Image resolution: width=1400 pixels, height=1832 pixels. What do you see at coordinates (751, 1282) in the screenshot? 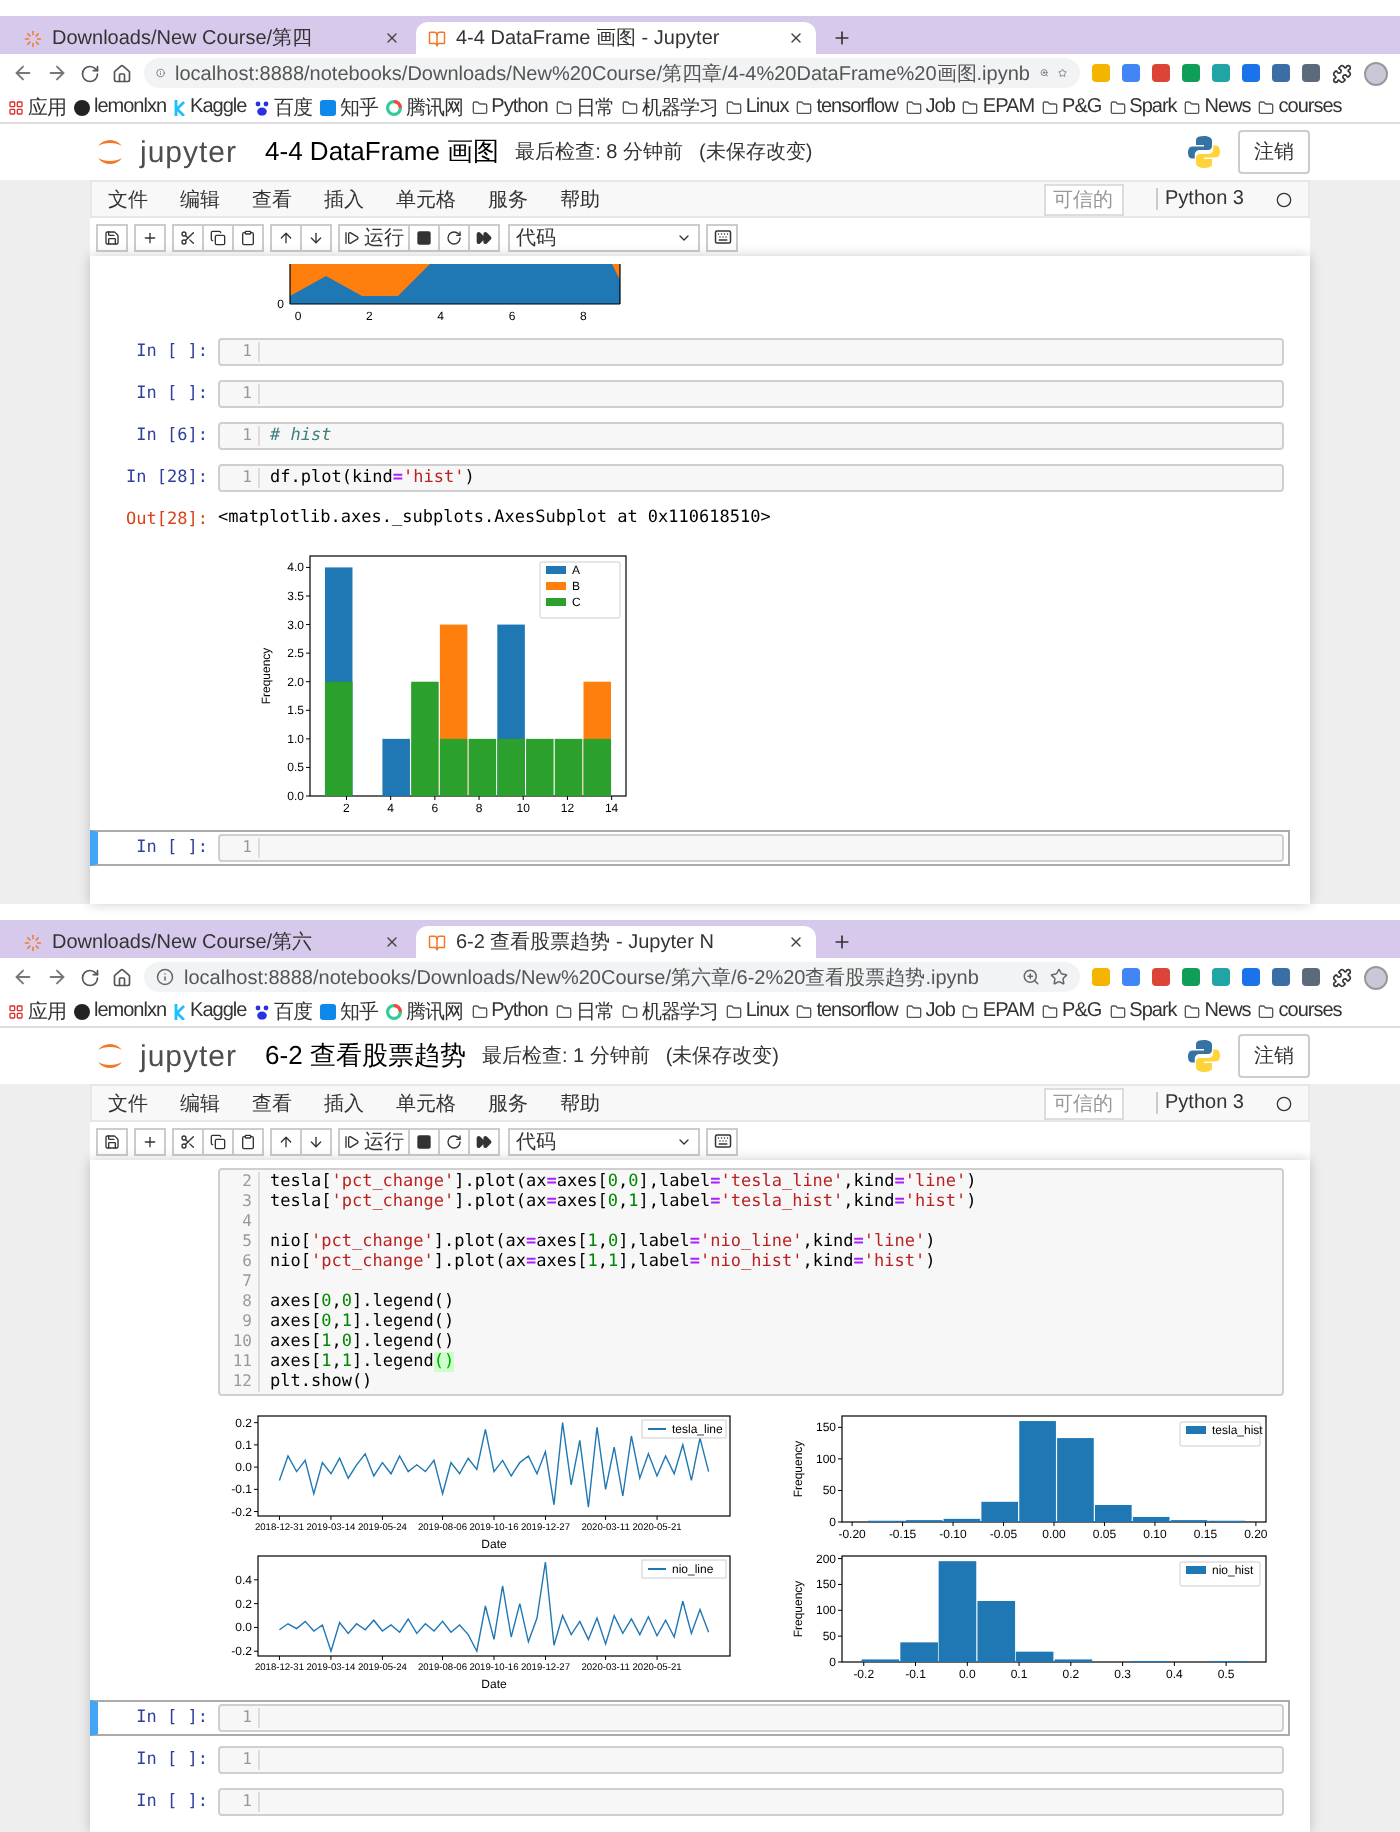
I see `code-input` at bounding box center [751, 1282].